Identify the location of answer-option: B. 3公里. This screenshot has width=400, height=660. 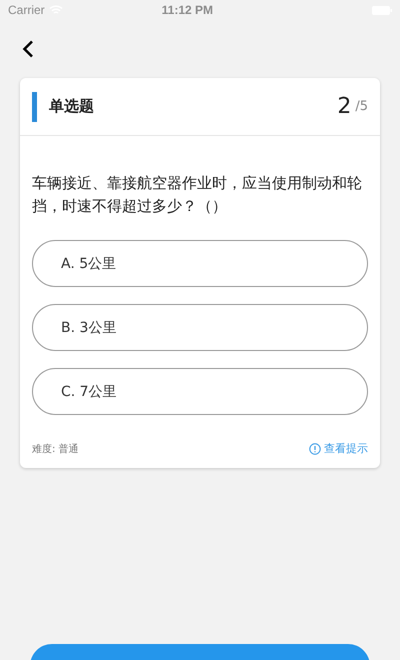
(200, 327).